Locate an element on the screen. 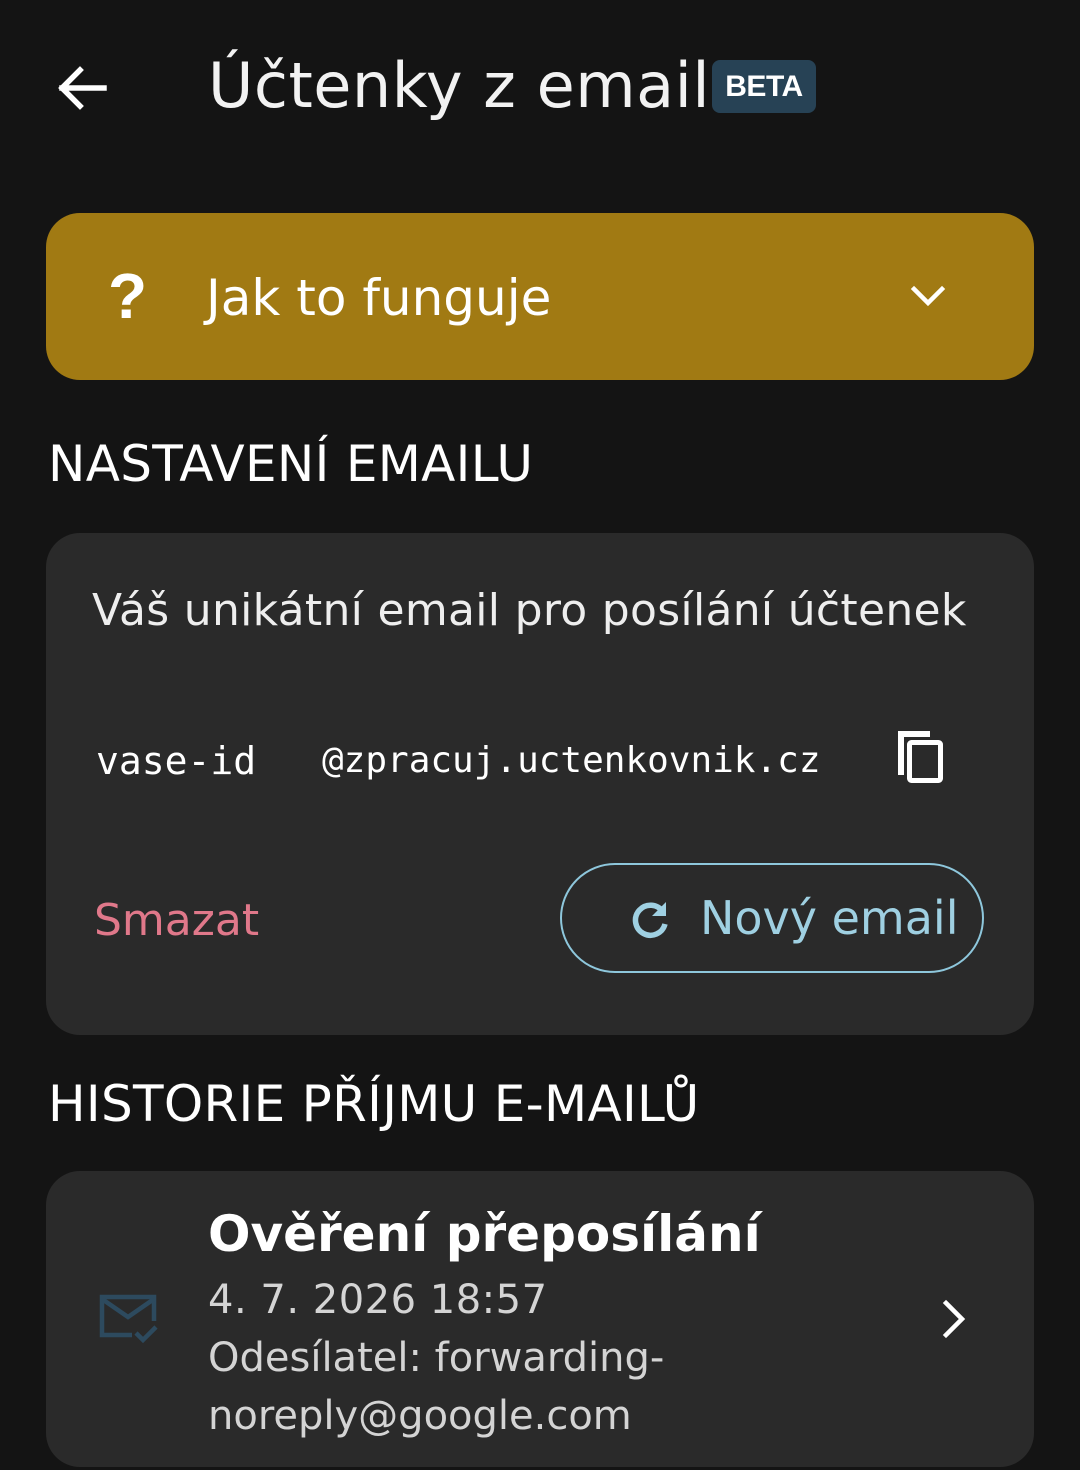  chevron-down-icon is located at coordinates (928, 296).